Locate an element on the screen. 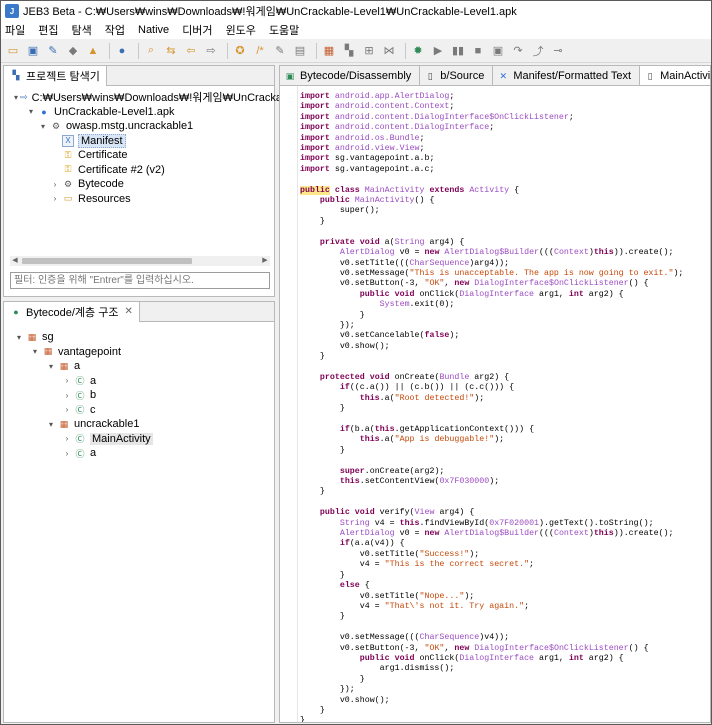  tab-bytecode-disassembly: ▣ Bytecode/Disassembly is located at coordinates (350, 75).